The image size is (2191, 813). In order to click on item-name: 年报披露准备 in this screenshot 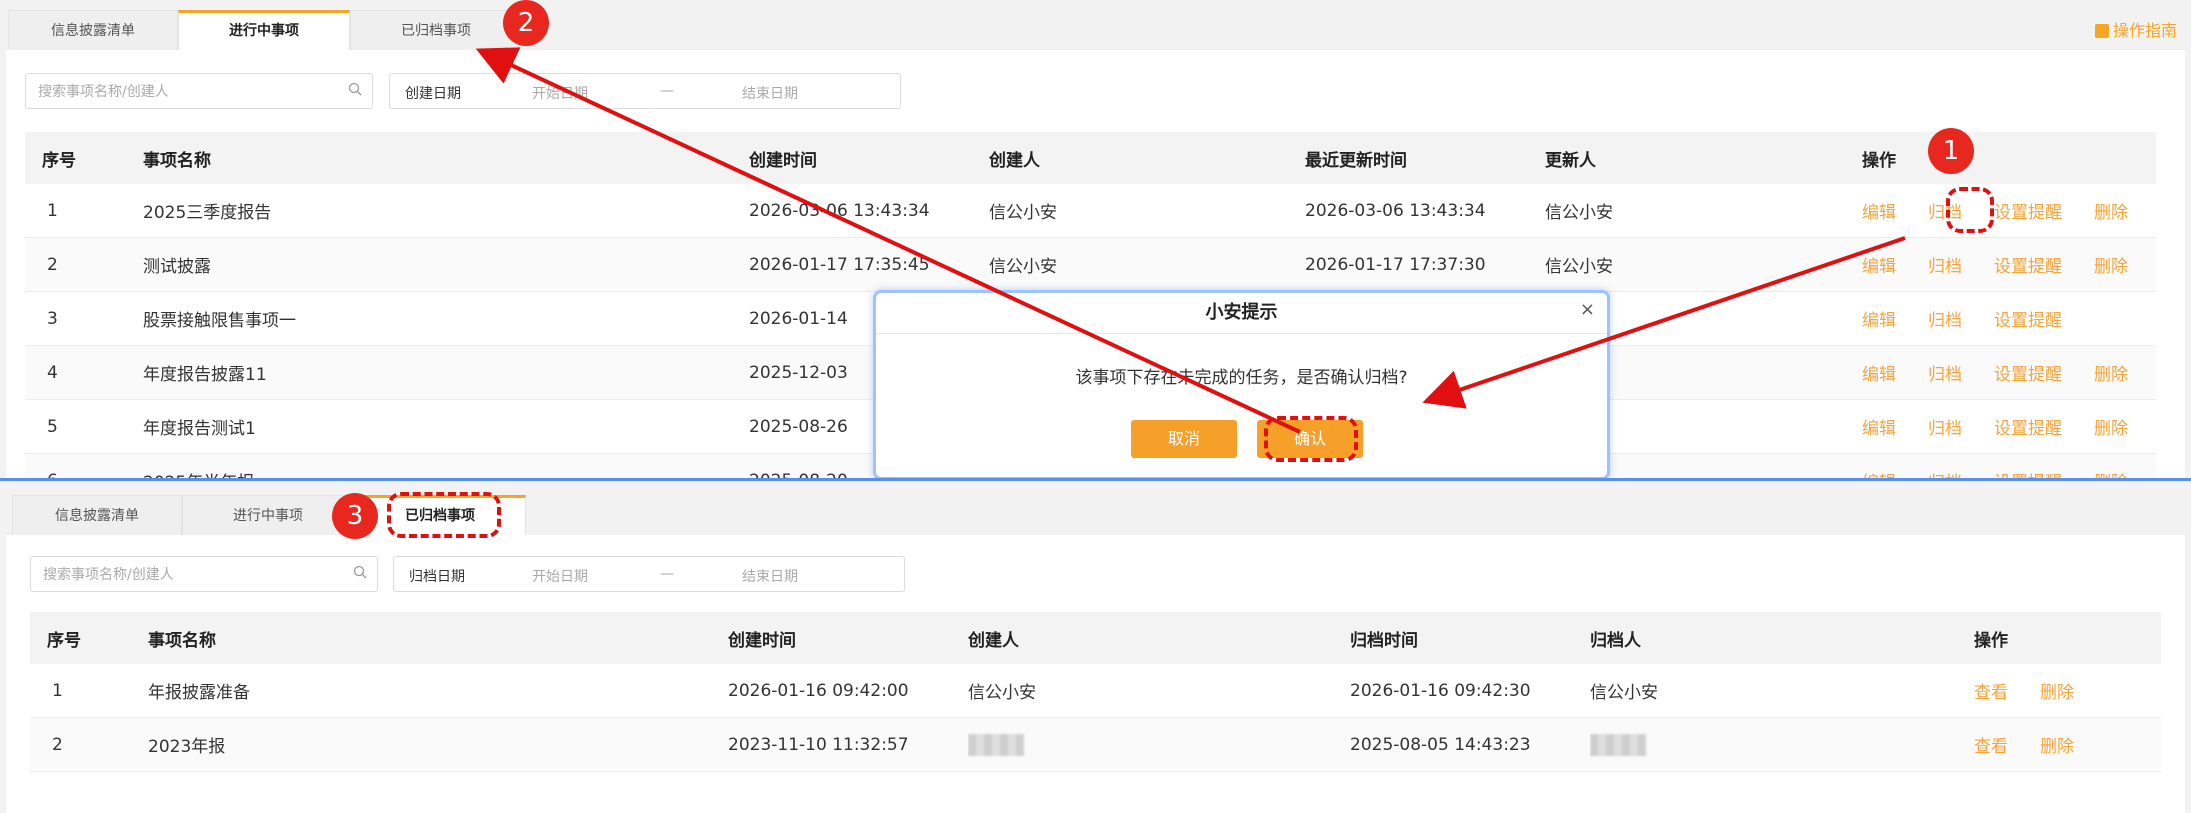, I will do `click(438, 691)`.